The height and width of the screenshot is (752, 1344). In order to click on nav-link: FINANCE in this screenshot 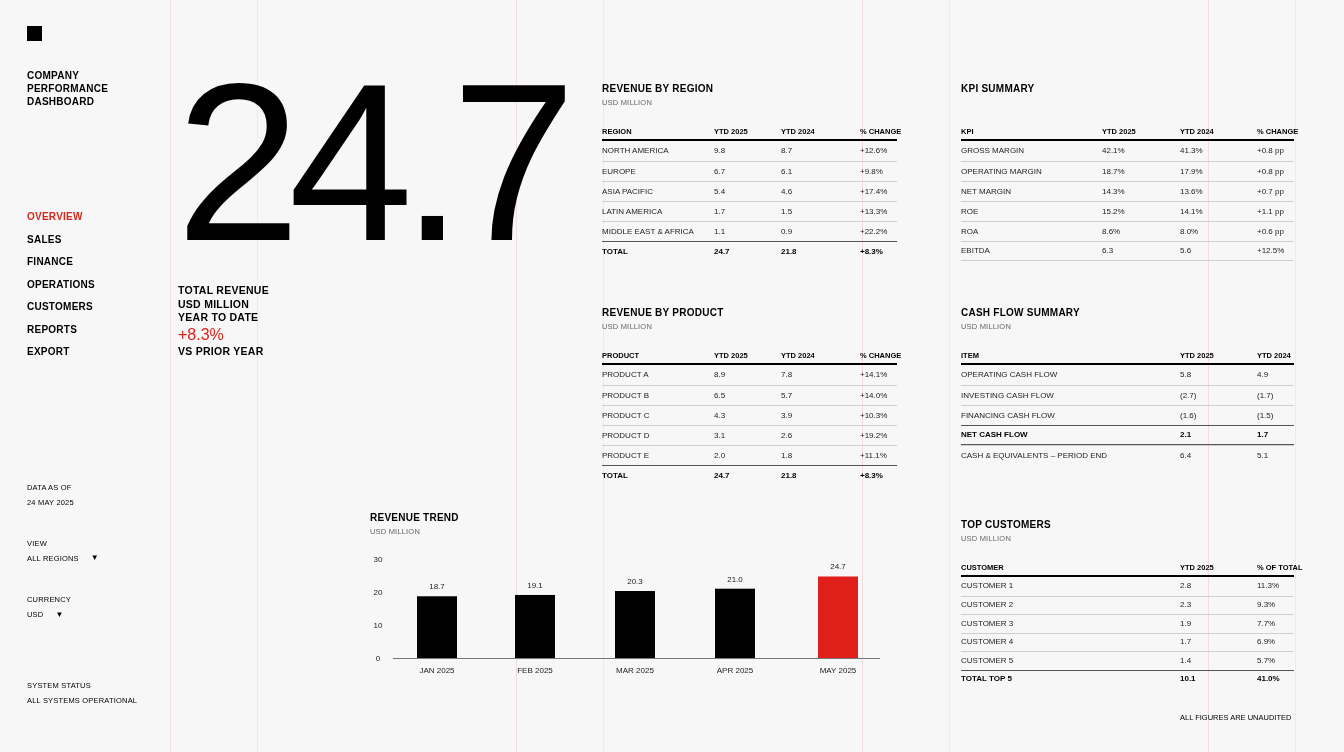, I will do `click(50, 262)`.